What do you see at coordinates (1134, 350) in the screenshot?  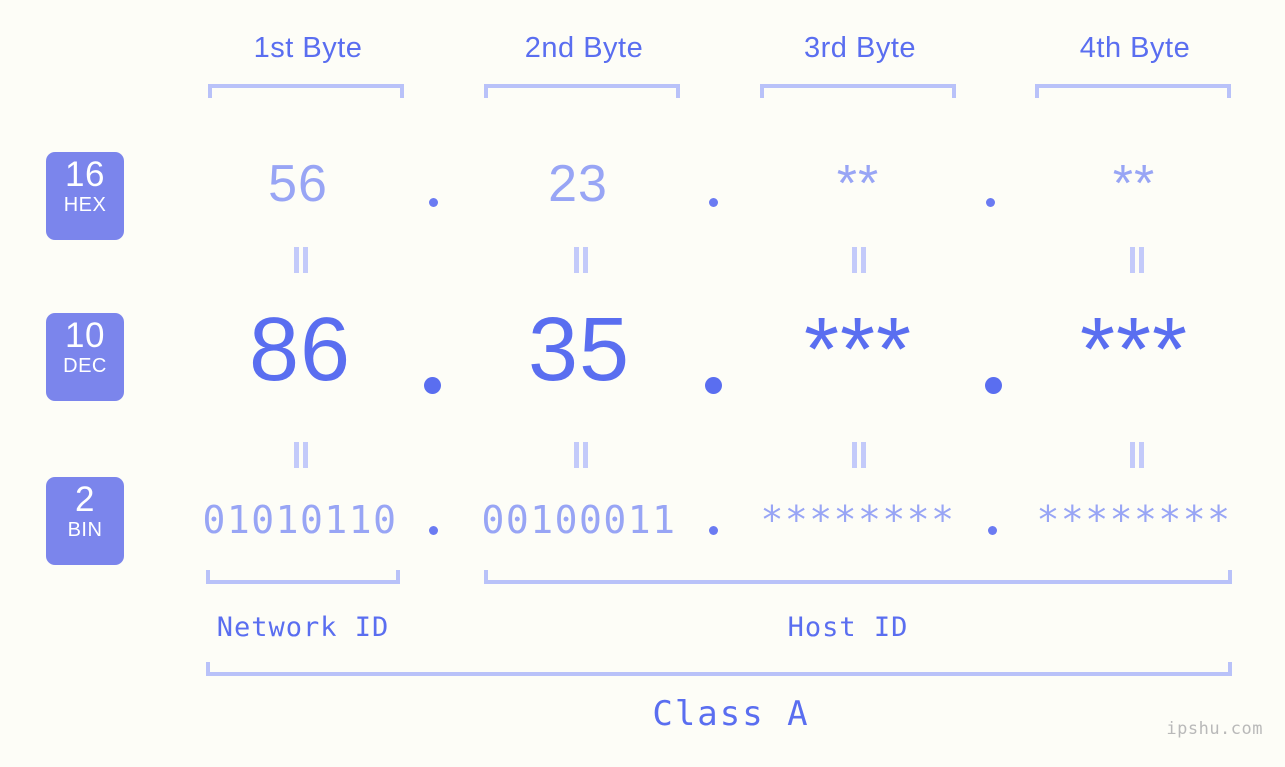 I see `dec-byte-4-value: ***` at bounding box center [1134, 350].